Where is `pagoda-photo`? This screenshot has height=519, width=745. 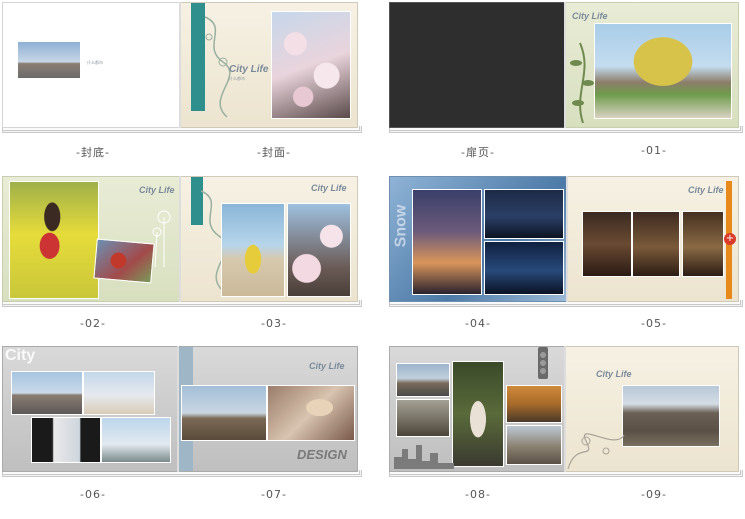
pagoda-photo is located at coordinates (136, 440).